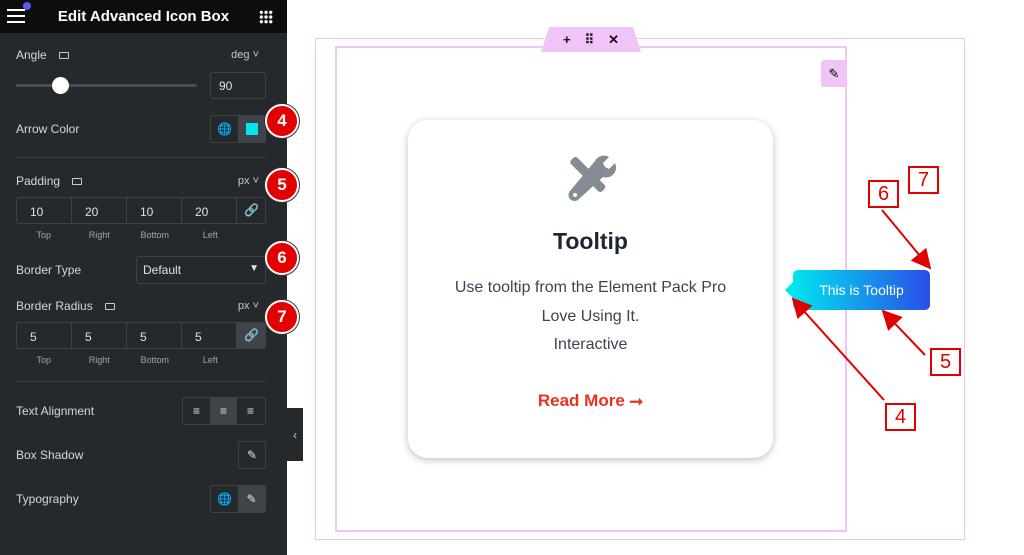 This screenshot has height=555, width=1024. What do you see at coordinates (945, 362) in the screenshot?
I see `callout-box: 5` at bounding box center [945, 362].